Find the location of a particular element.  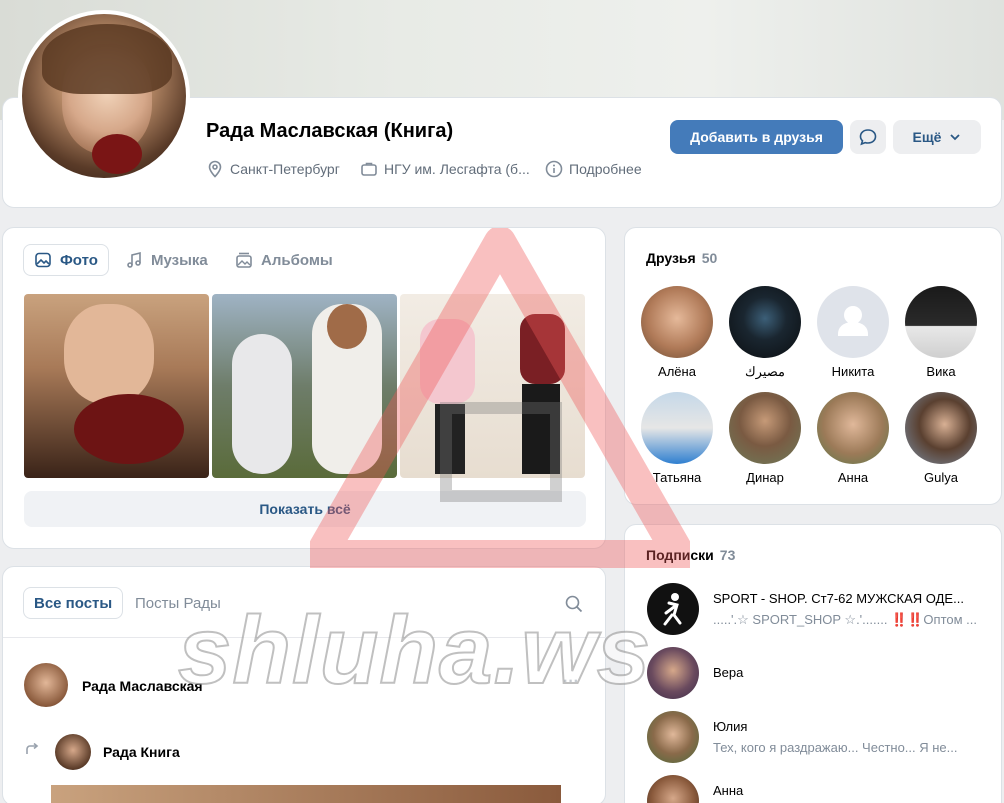

friend-name: Динар is located at coordinates (765, 477).